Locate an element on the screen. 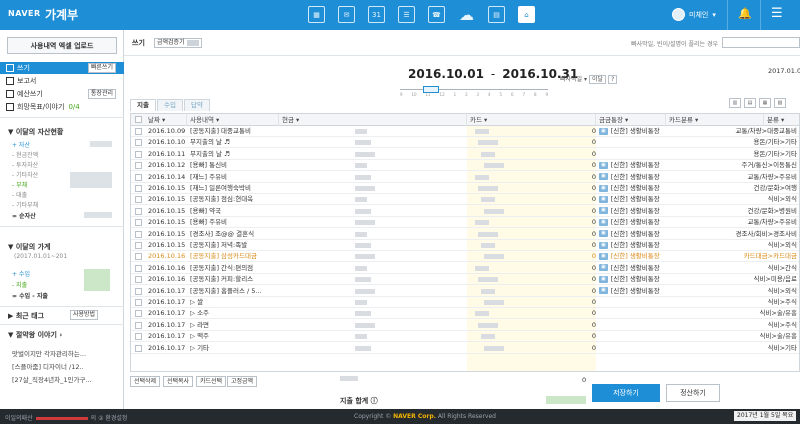 The width and height of the screenshot is (800, 424). col-card: 카드 ▾ is located at coordinates (531, 120).